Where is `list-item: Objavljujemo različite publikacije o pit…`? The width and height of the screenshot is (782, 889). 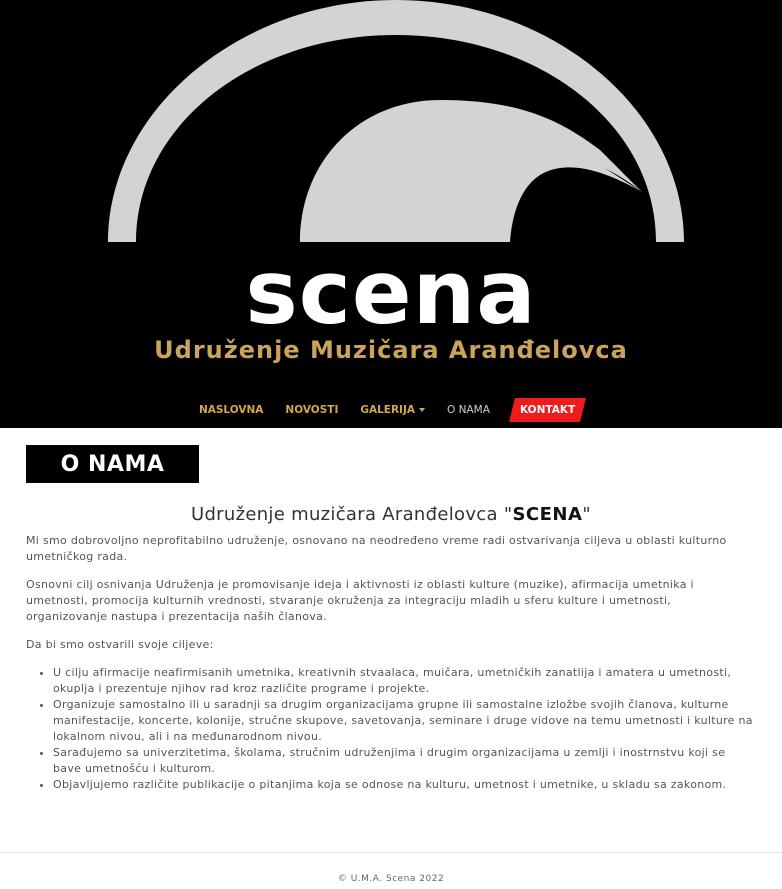 list-item: Objavljujemo različite publikacije o pit… is located at coordinates (404, 785).